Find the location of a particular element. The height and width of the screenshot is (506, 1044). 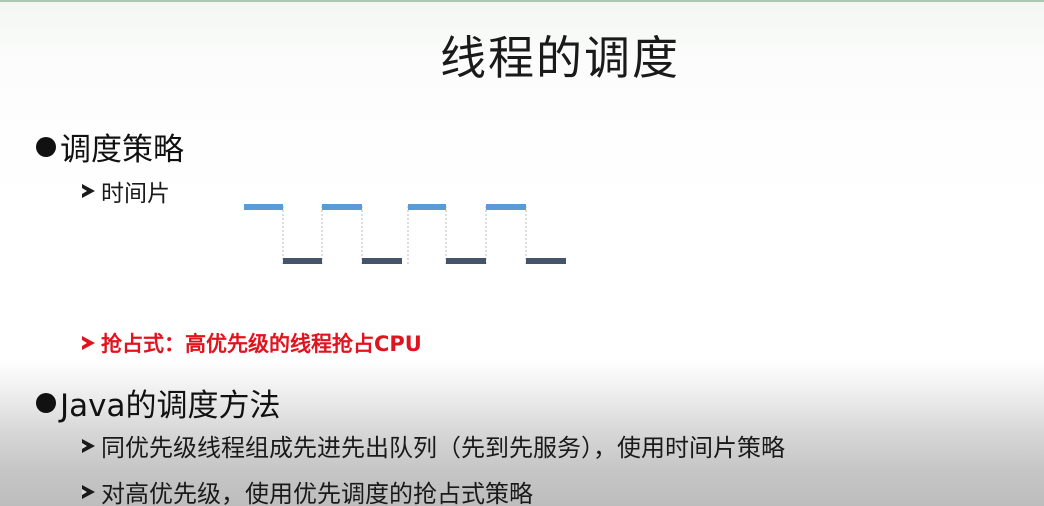

section-heading-label: Java的调度方法 is located at coordinates (170, 406).